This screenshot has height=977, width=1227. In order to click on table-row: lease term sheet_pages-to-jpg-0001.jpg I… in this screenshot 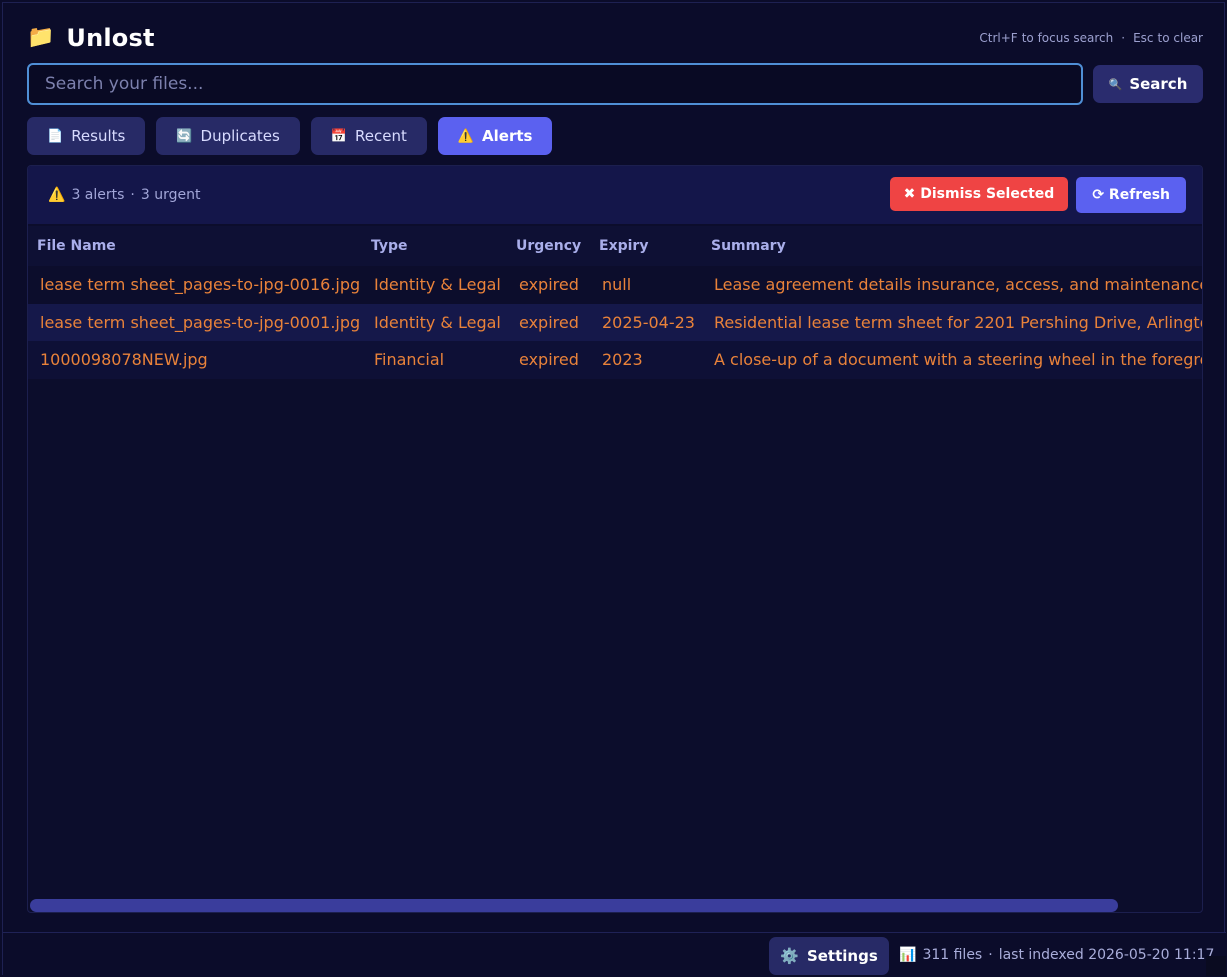, I will do `click(615, 322)`.